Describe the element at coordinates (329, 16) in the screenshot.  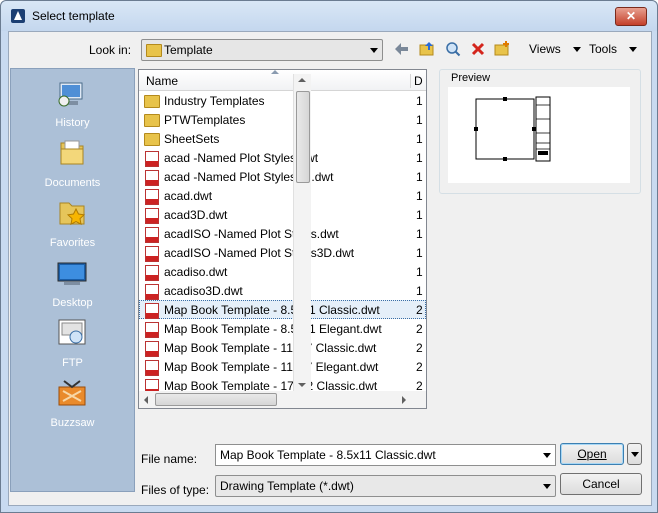
I see `title-bar: Select template ✕` at that location.